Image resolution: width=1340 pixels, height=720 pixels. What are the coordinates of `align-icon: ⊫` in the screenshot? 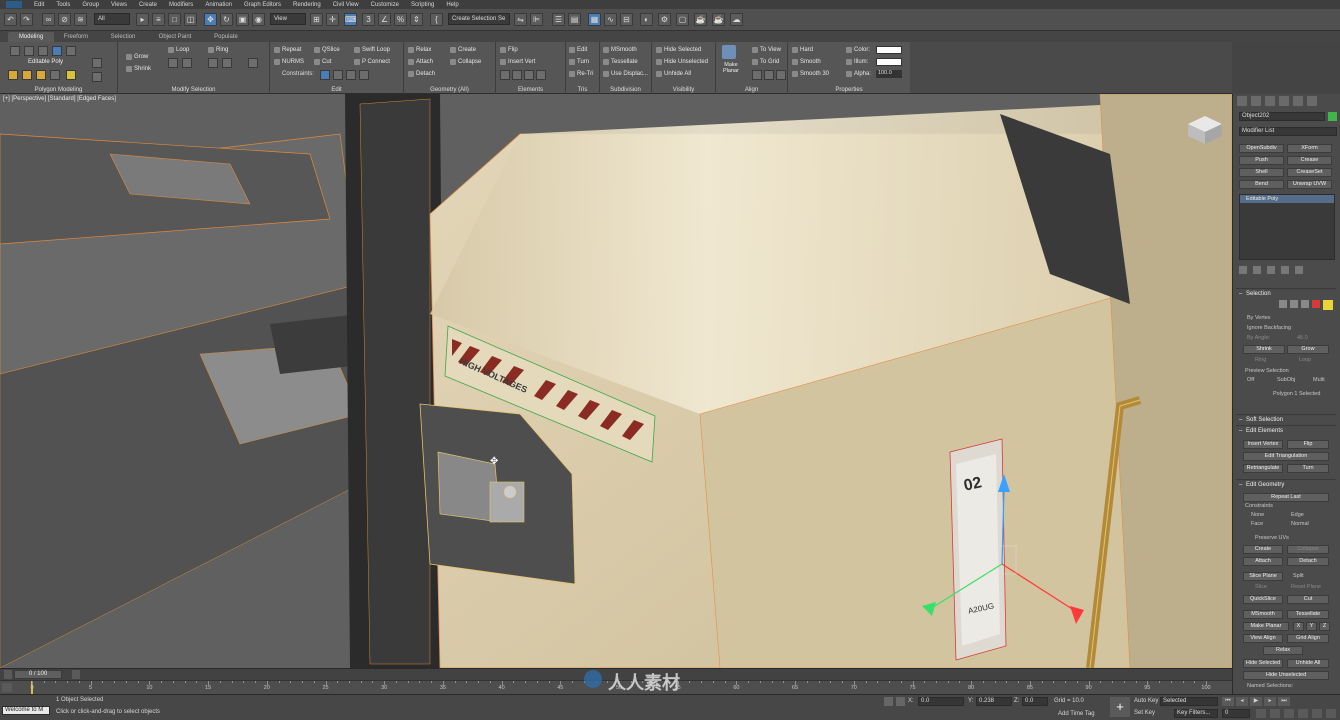 It's located at (536, 19).